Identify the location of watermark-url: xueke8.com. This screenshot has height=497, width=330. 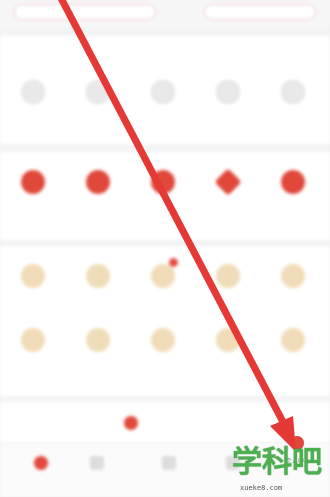
(261, 488).